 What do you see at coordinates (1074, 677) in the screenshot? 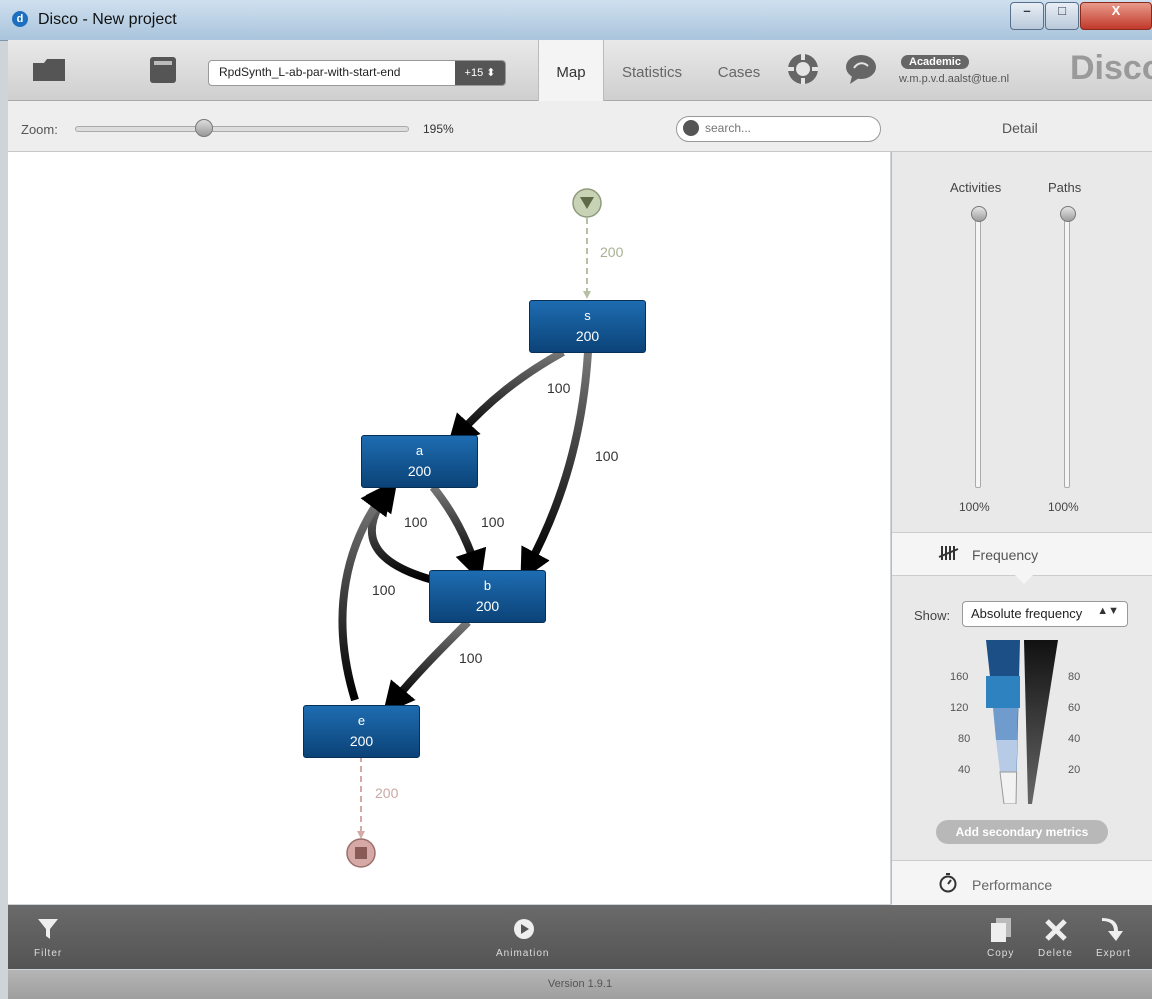
I see `right-scale-80: 80` at bounding box center [1074, 677].